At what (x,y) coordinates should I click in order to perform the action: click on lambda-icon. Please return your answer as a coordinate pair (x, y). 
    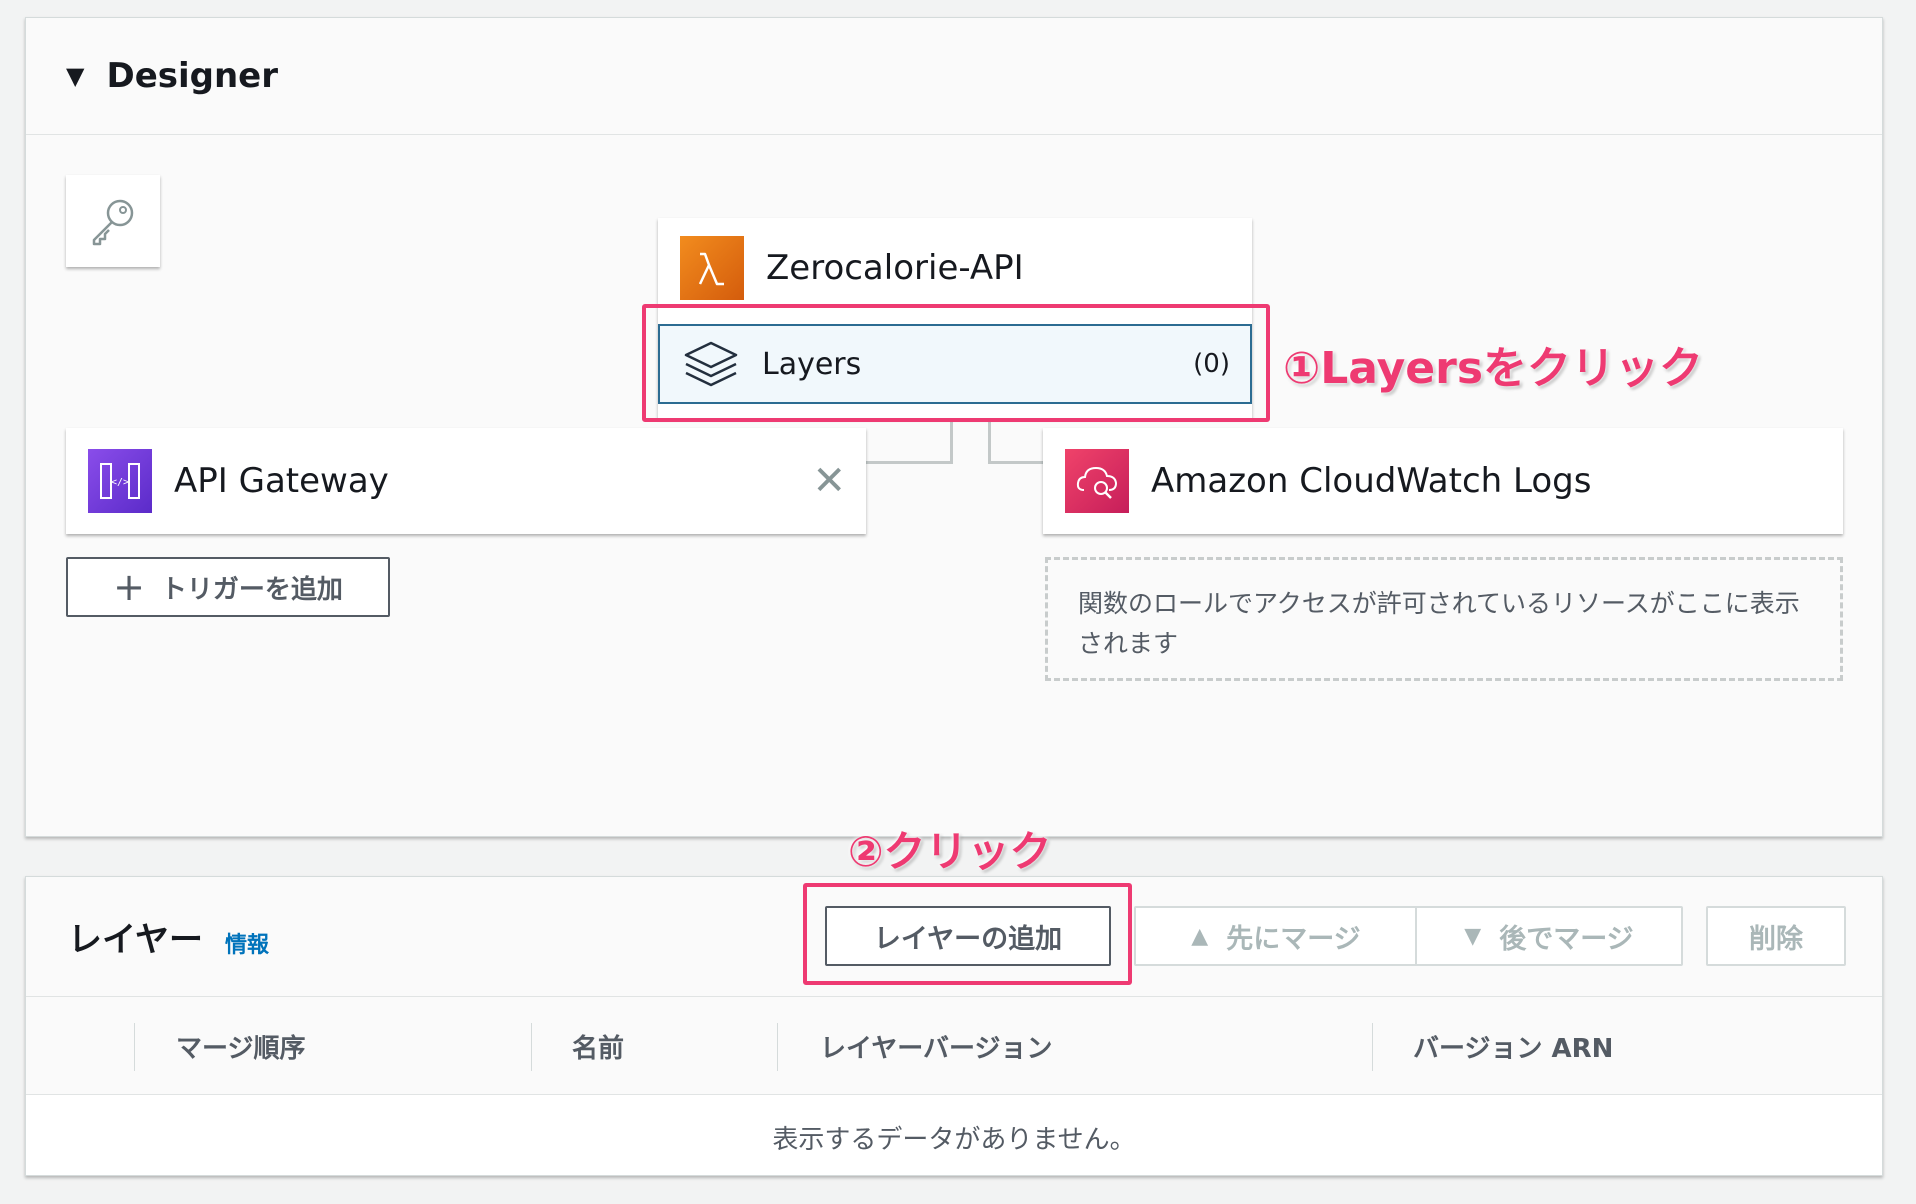
    Looking at the image, I should click on (712, 268).